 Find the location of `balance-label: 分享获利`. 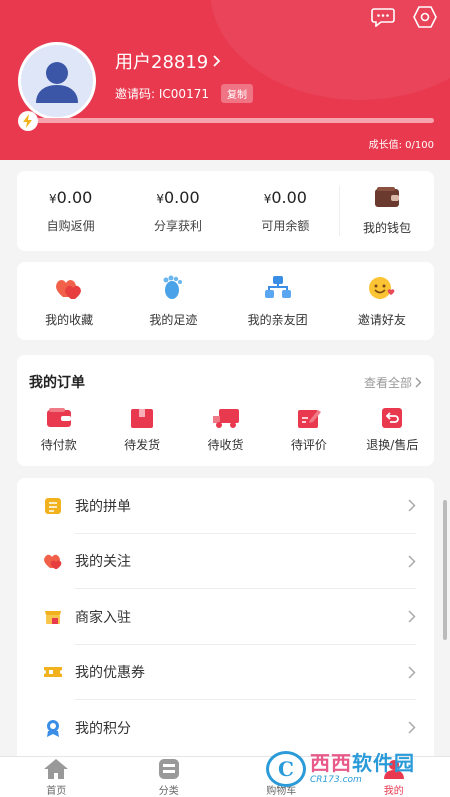

balance-label: 分享获利 is located at coordinates (177, 226).